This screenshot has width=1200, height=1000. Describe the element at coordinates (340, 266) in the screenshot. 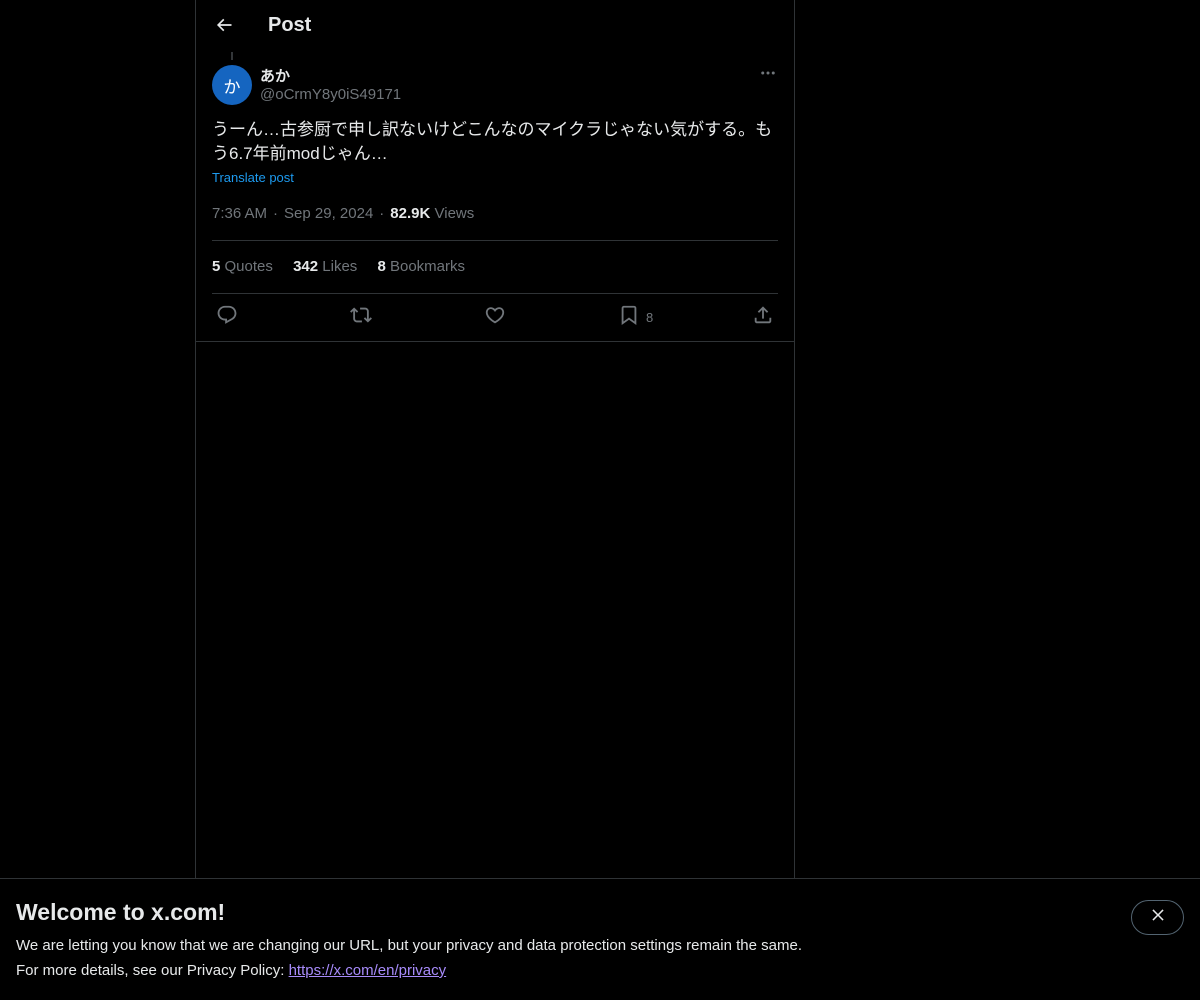

I see `likes-label: Likes` at that location.